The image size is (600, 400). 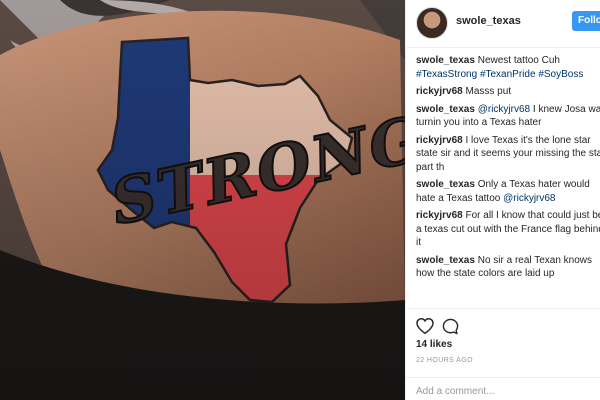 I want to click on post-timestamp: 22 HOURS AGO, so click(x=444, y=360).